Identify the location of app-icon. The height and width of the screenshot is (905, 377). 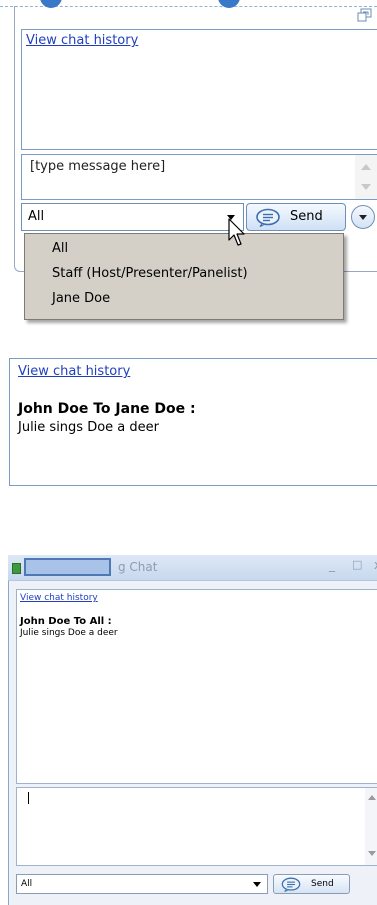
(16, 568).